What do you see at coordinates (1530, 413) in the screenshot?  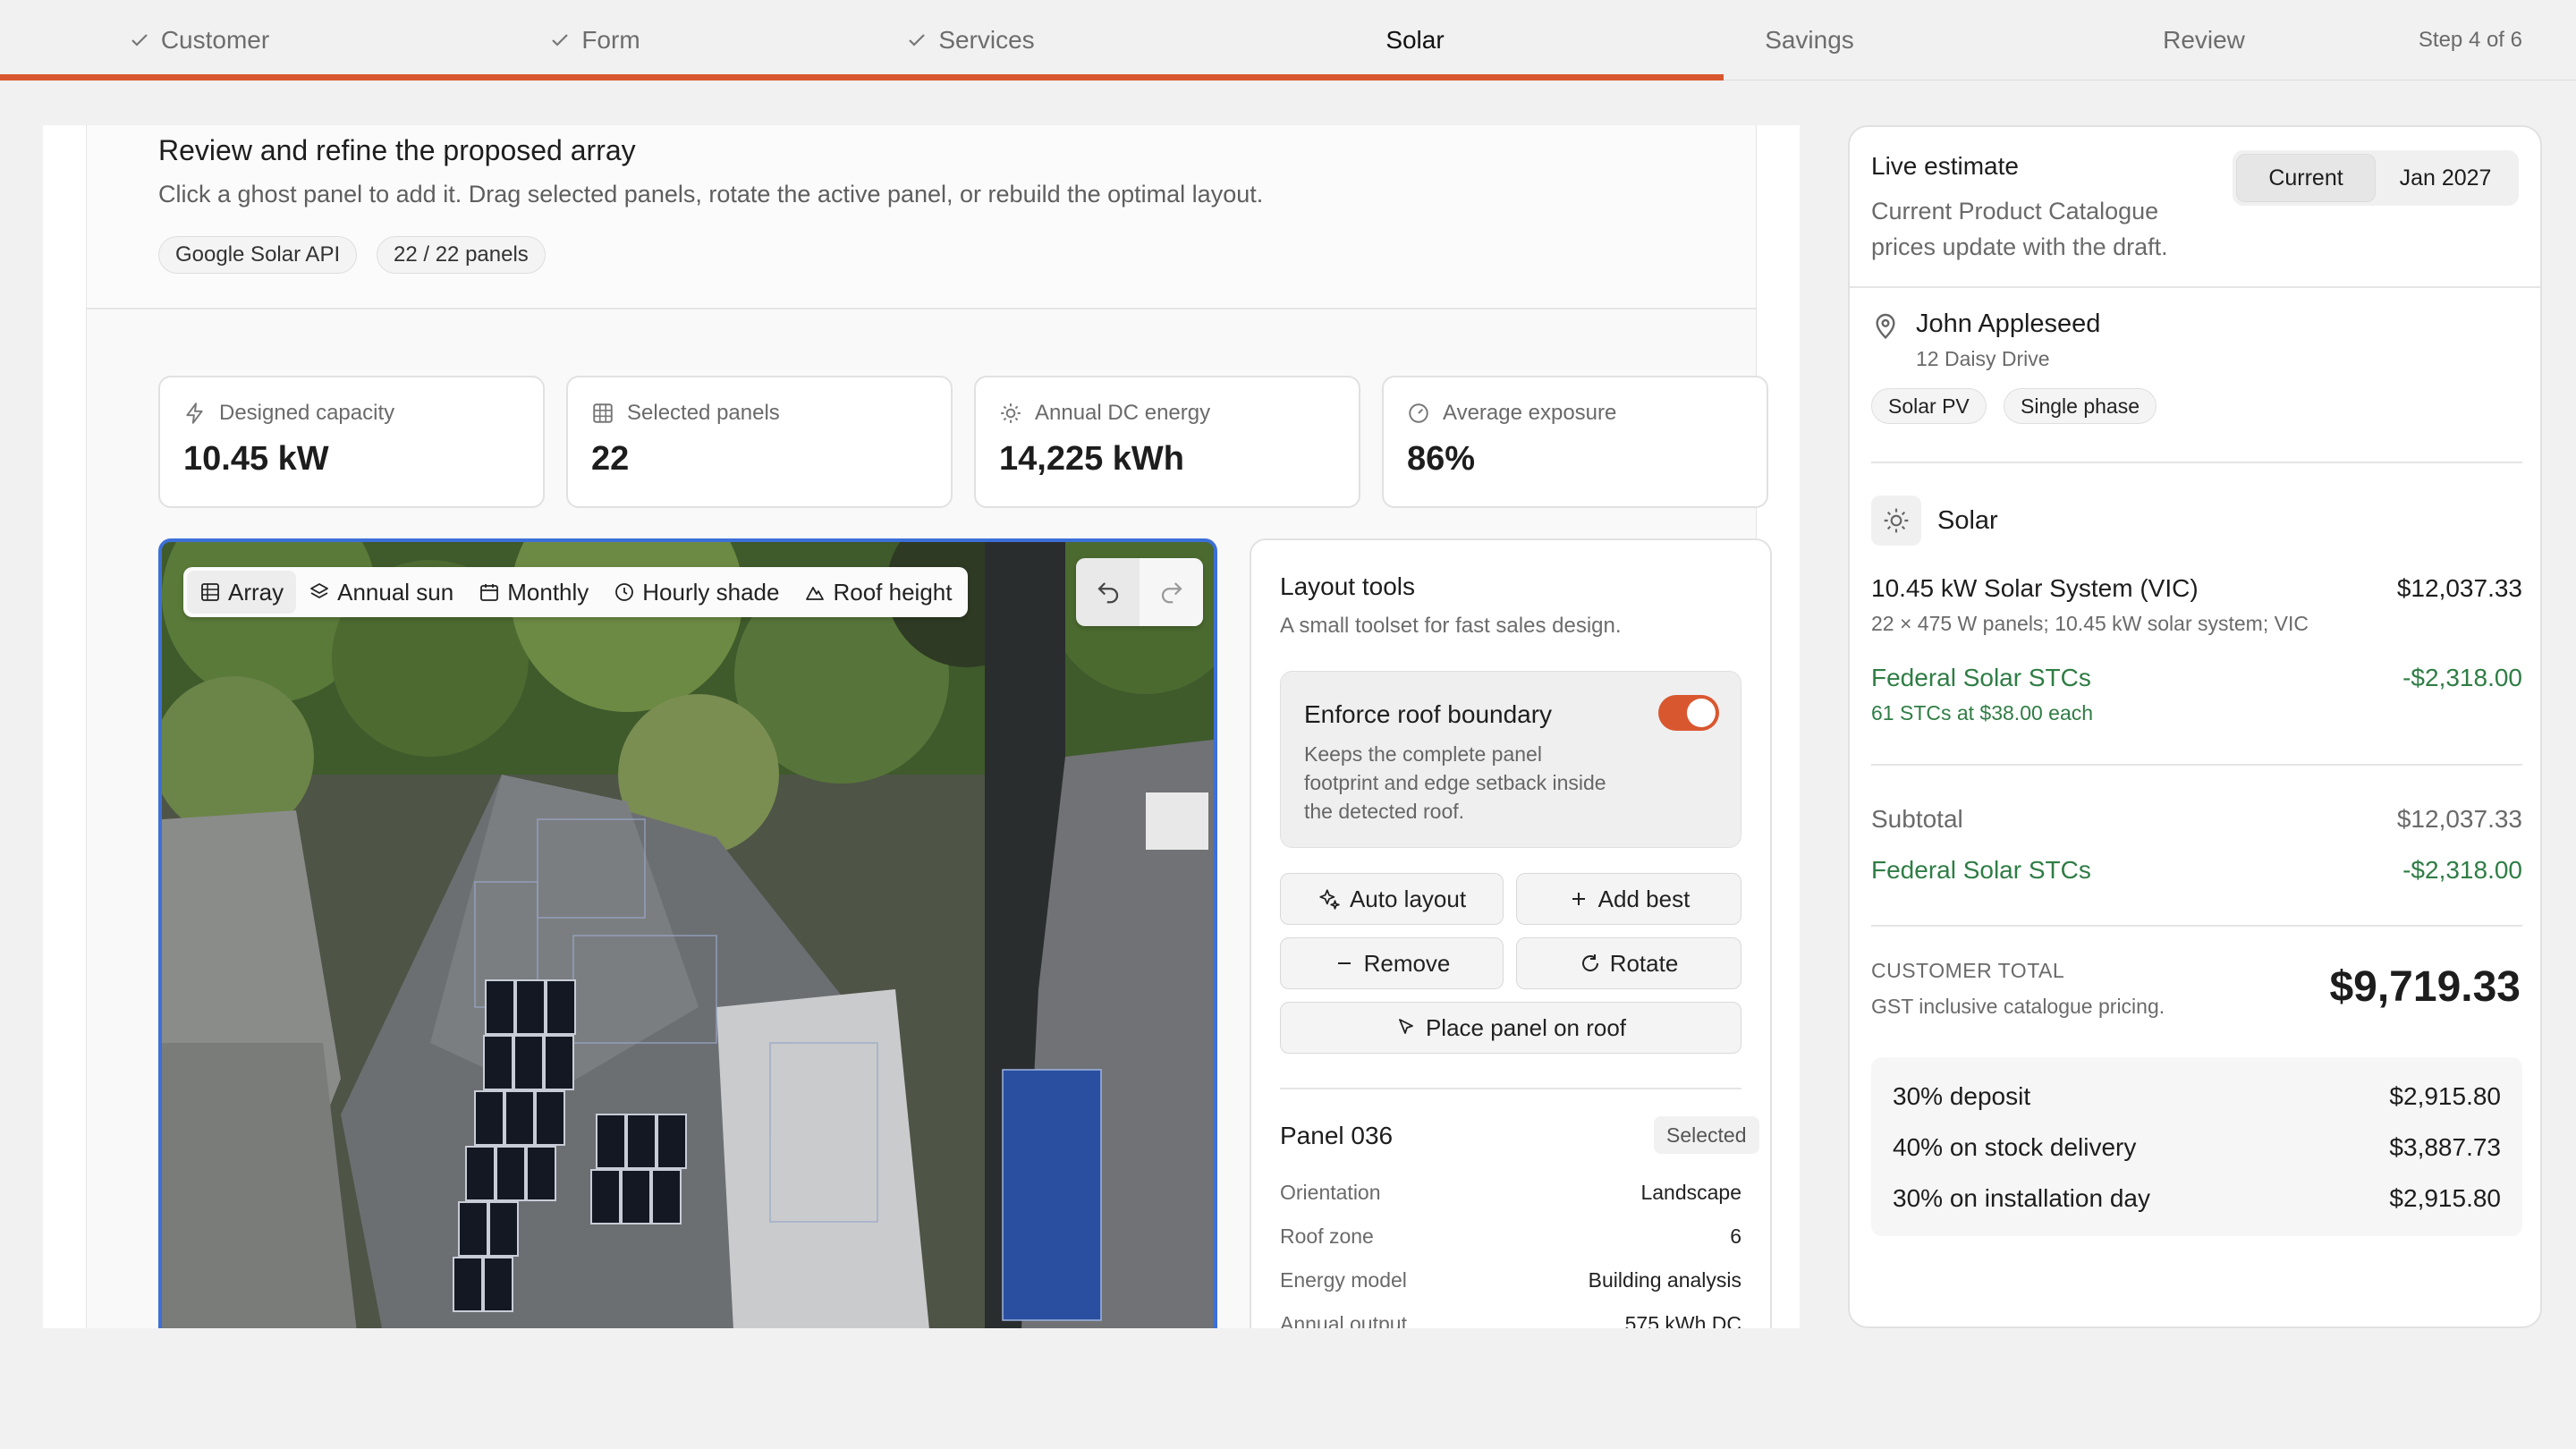 I see `stat-label: Average exposure` at bounding box center [1530, 413].